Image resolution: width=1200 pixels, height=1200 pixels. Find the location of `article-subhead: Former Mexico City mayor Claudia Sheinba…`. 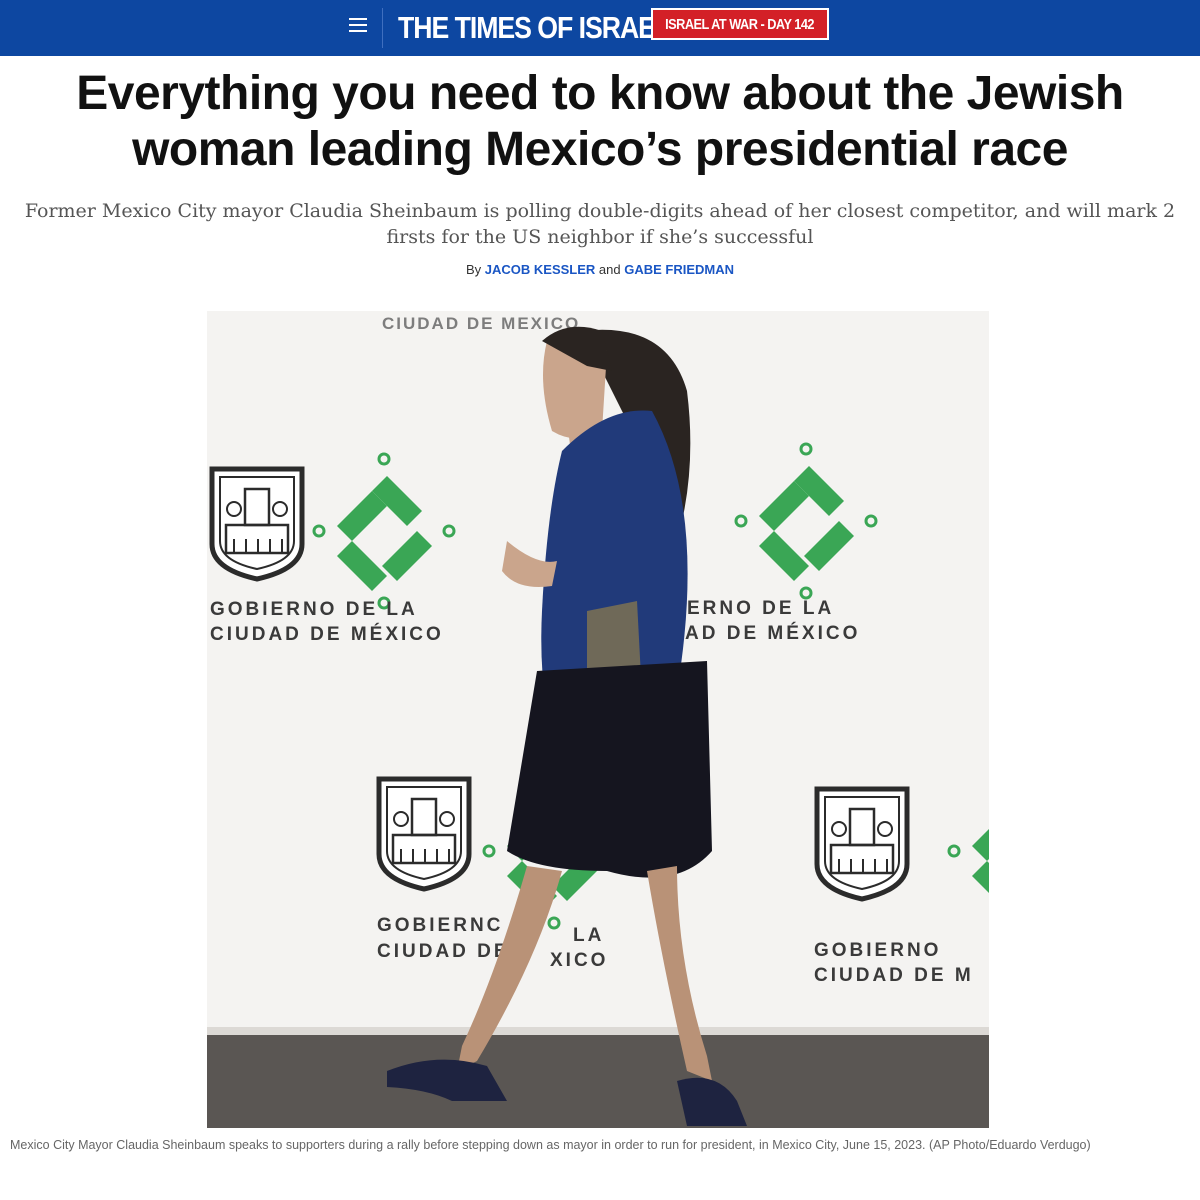

article-subhead: Former Mexico City mayor Claudia Sheinba… is located at coordinates (600, 224).